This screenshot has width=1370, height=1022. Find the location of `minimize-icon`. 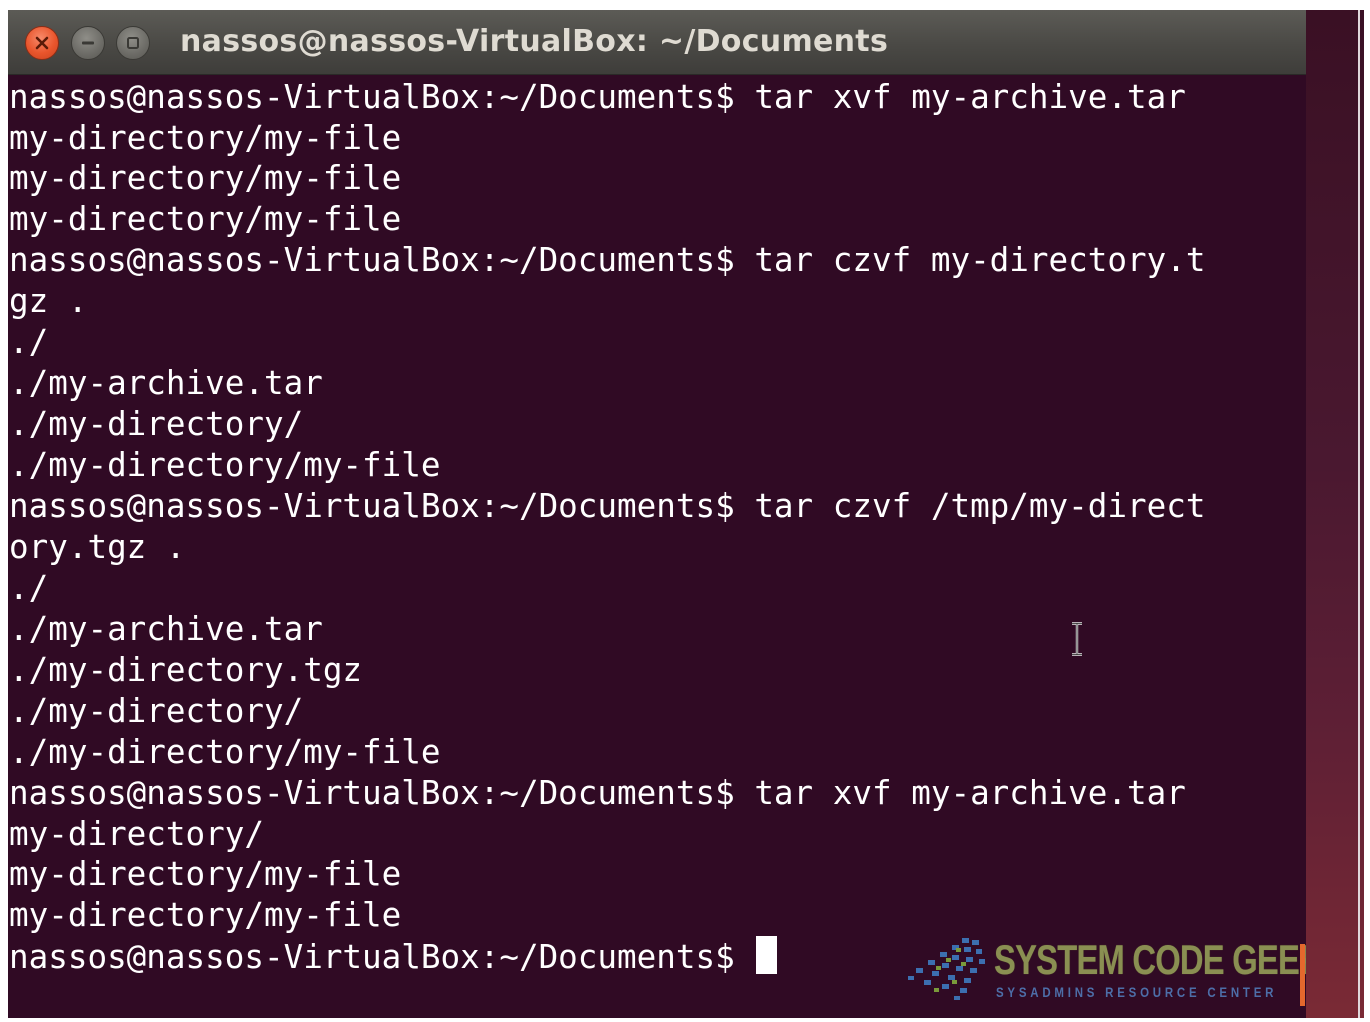

minimize-icon is located at coordinates (88, 43).